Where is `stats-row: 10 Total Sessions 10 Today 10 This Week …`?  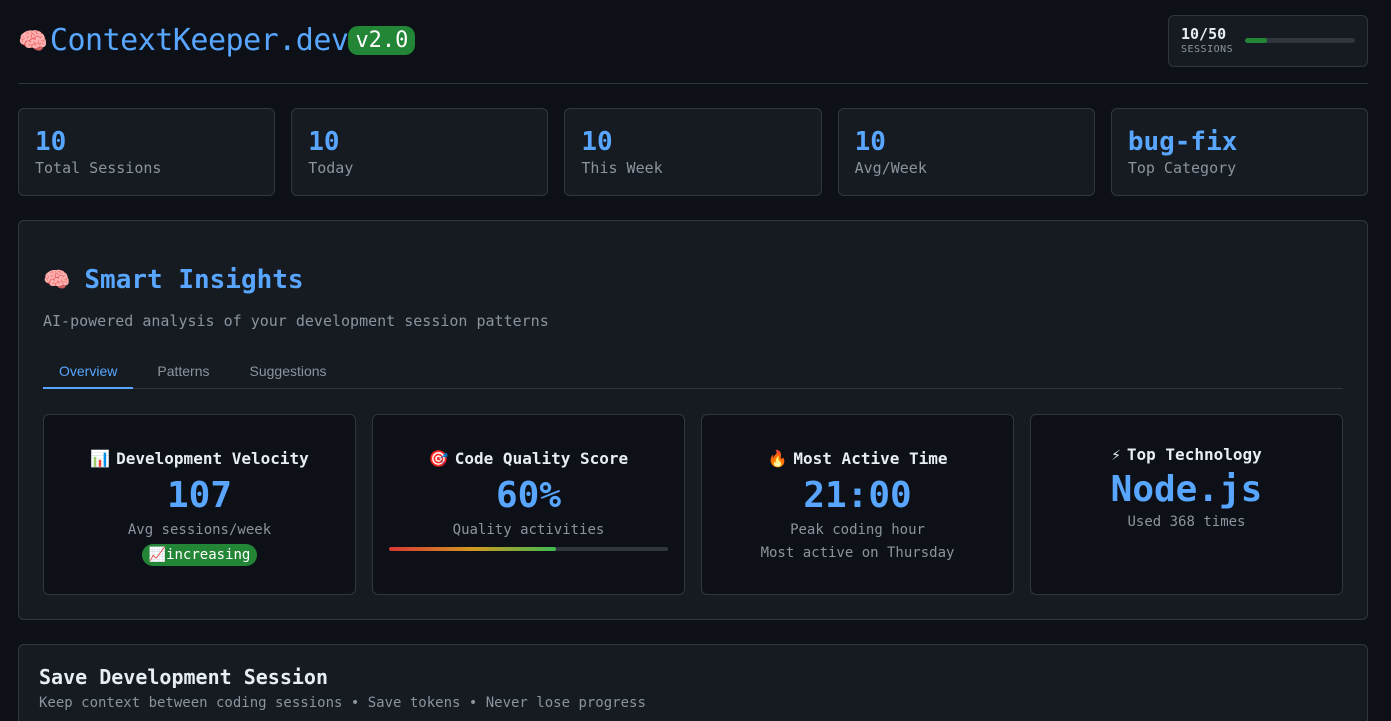 stats-row: 10 Total Sessions 10 Today 10 This Week … is located at coordinates (693, 152).